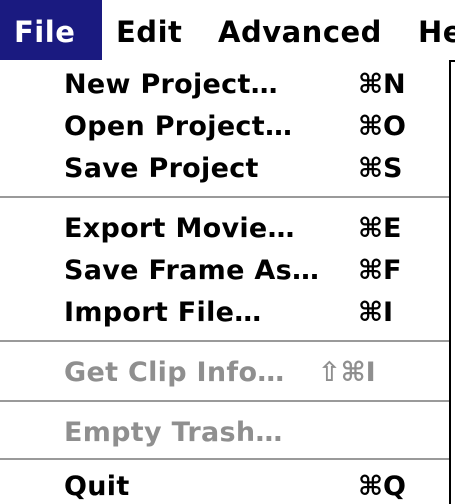 This screenshot has width=455, height=504. Describe the element at coordinates (380, 228) in the screenshot. I see `menu-item-shortcut: ⌘E` at that location.